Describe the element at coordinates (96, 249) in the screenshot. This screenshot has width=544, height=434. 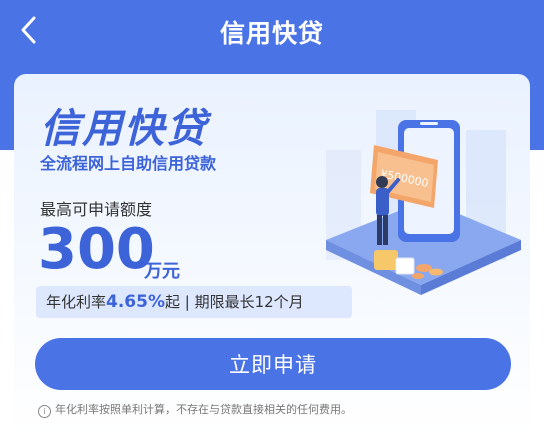
I see `limit-amount: 300` at that location.